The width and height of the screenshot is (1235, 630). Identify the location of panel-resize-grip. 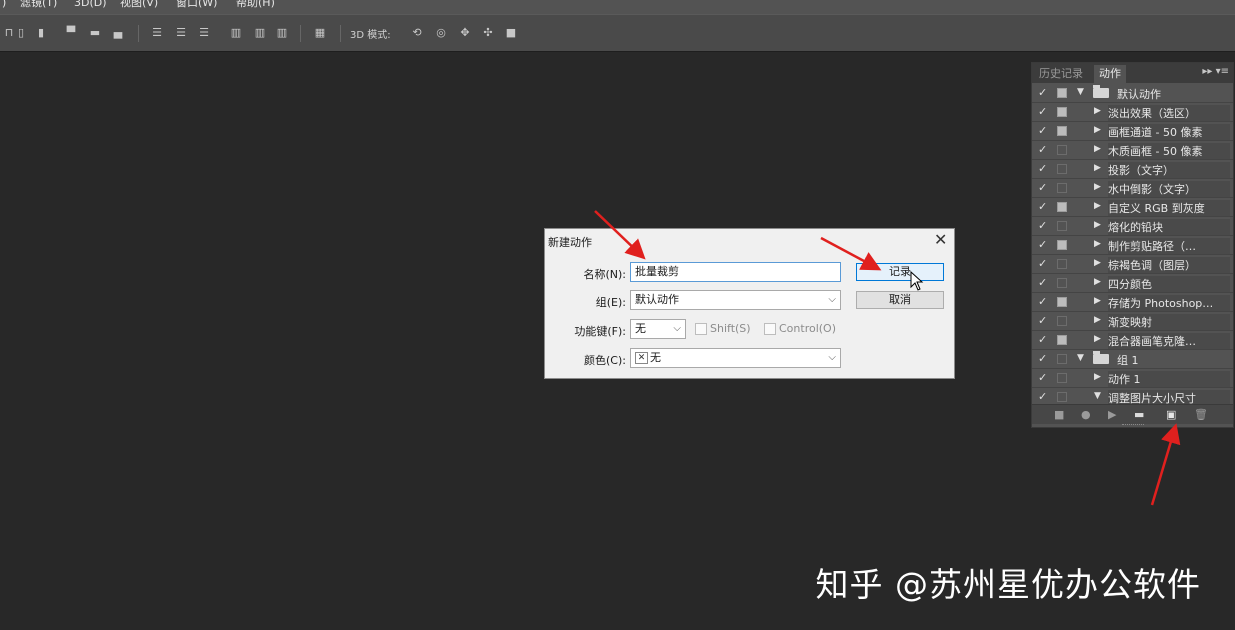
(1133, 425).